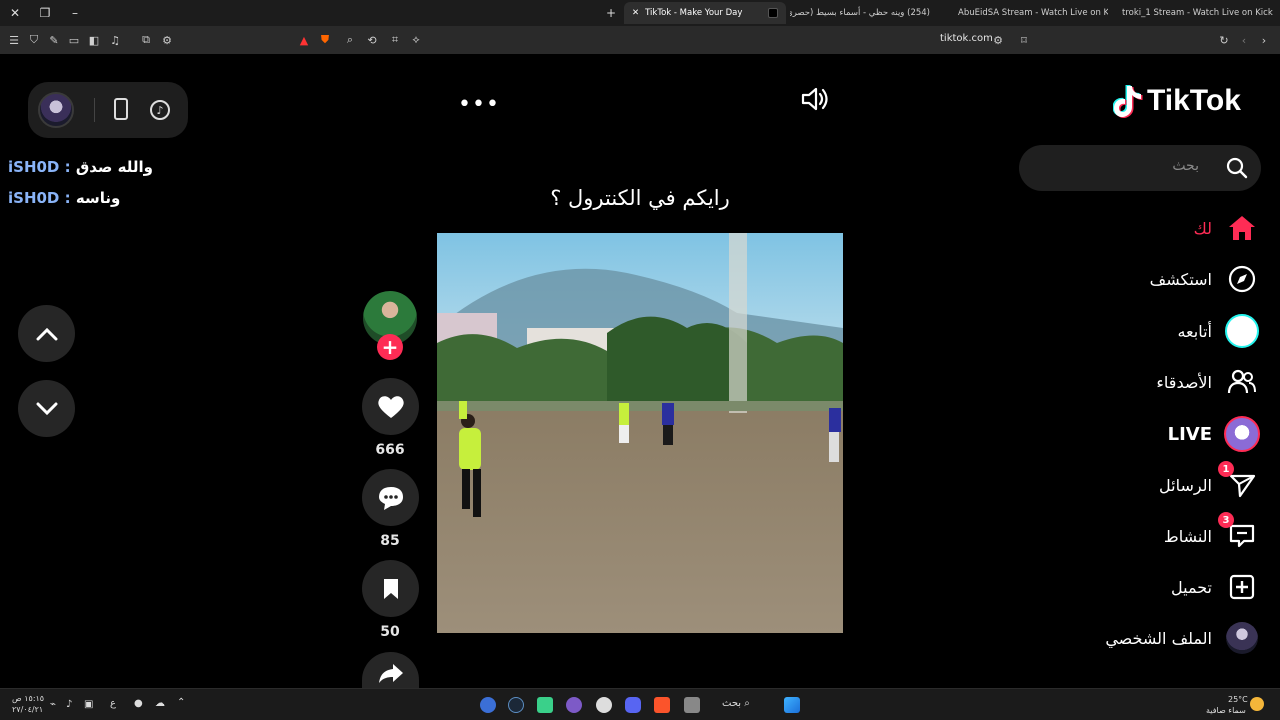 The image size is (1280, 720). What do you see at coordinates (815, 101) in the screenshot?
I see `volume-icon` at bounding box center [815, 101].